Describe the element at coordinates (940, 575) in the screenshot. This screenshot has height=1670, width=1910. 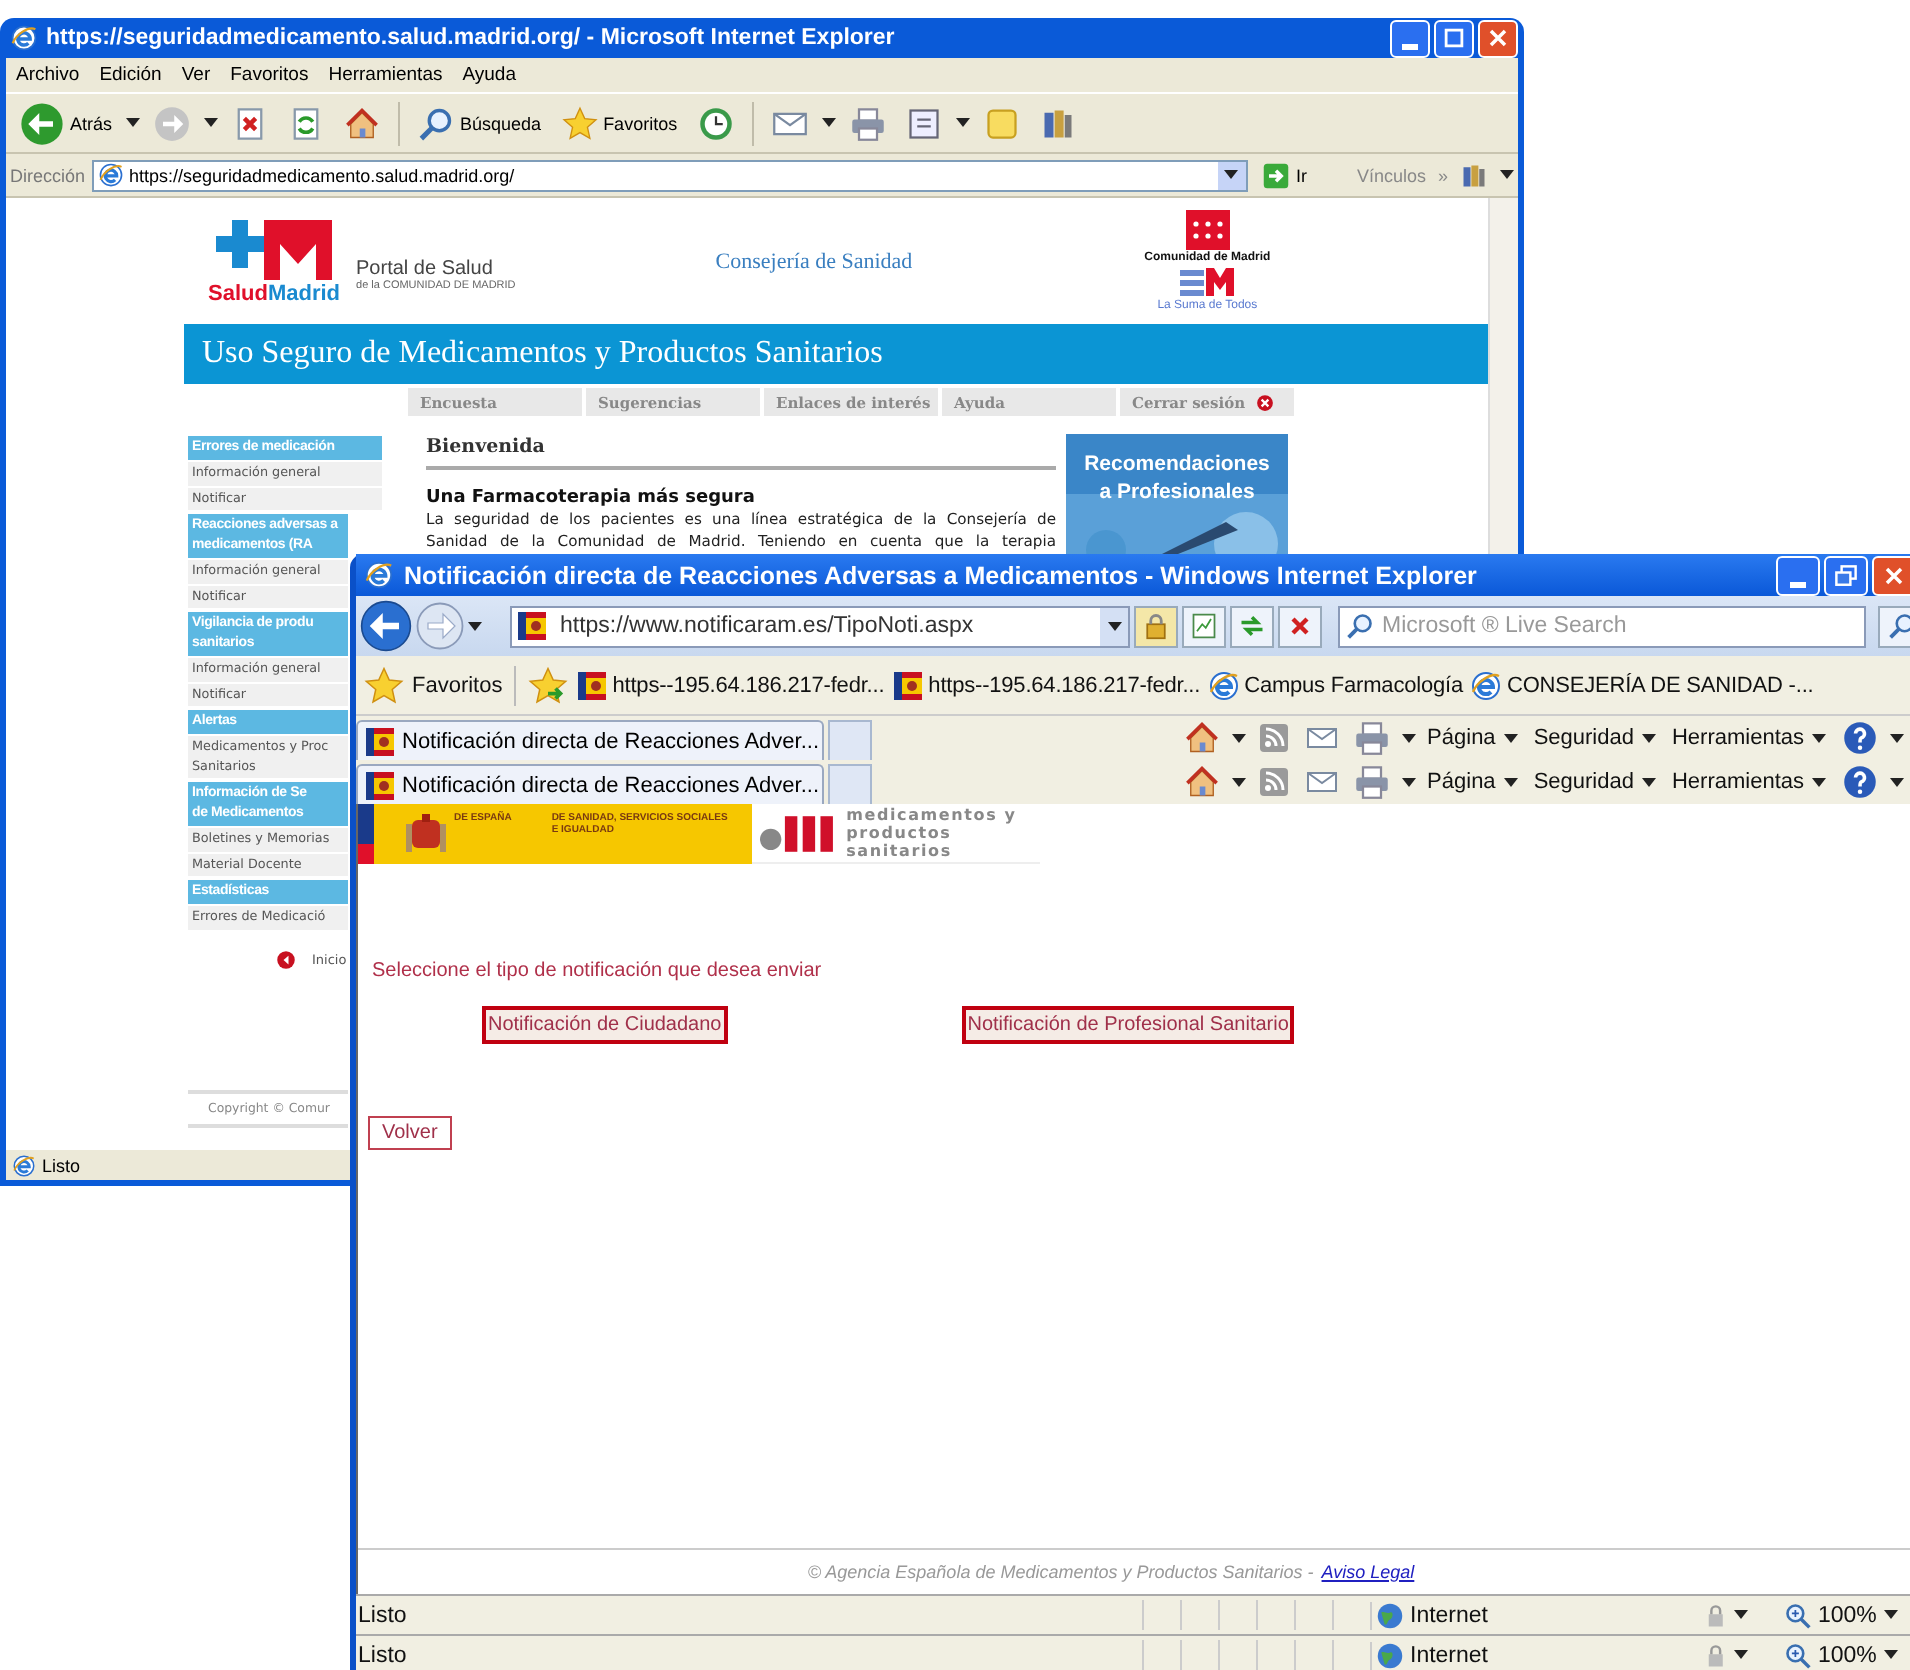
I see `window-title: Notificación directa de Reacciones Adversas a Medicamentos - Windows Internet Explorer` at that location.